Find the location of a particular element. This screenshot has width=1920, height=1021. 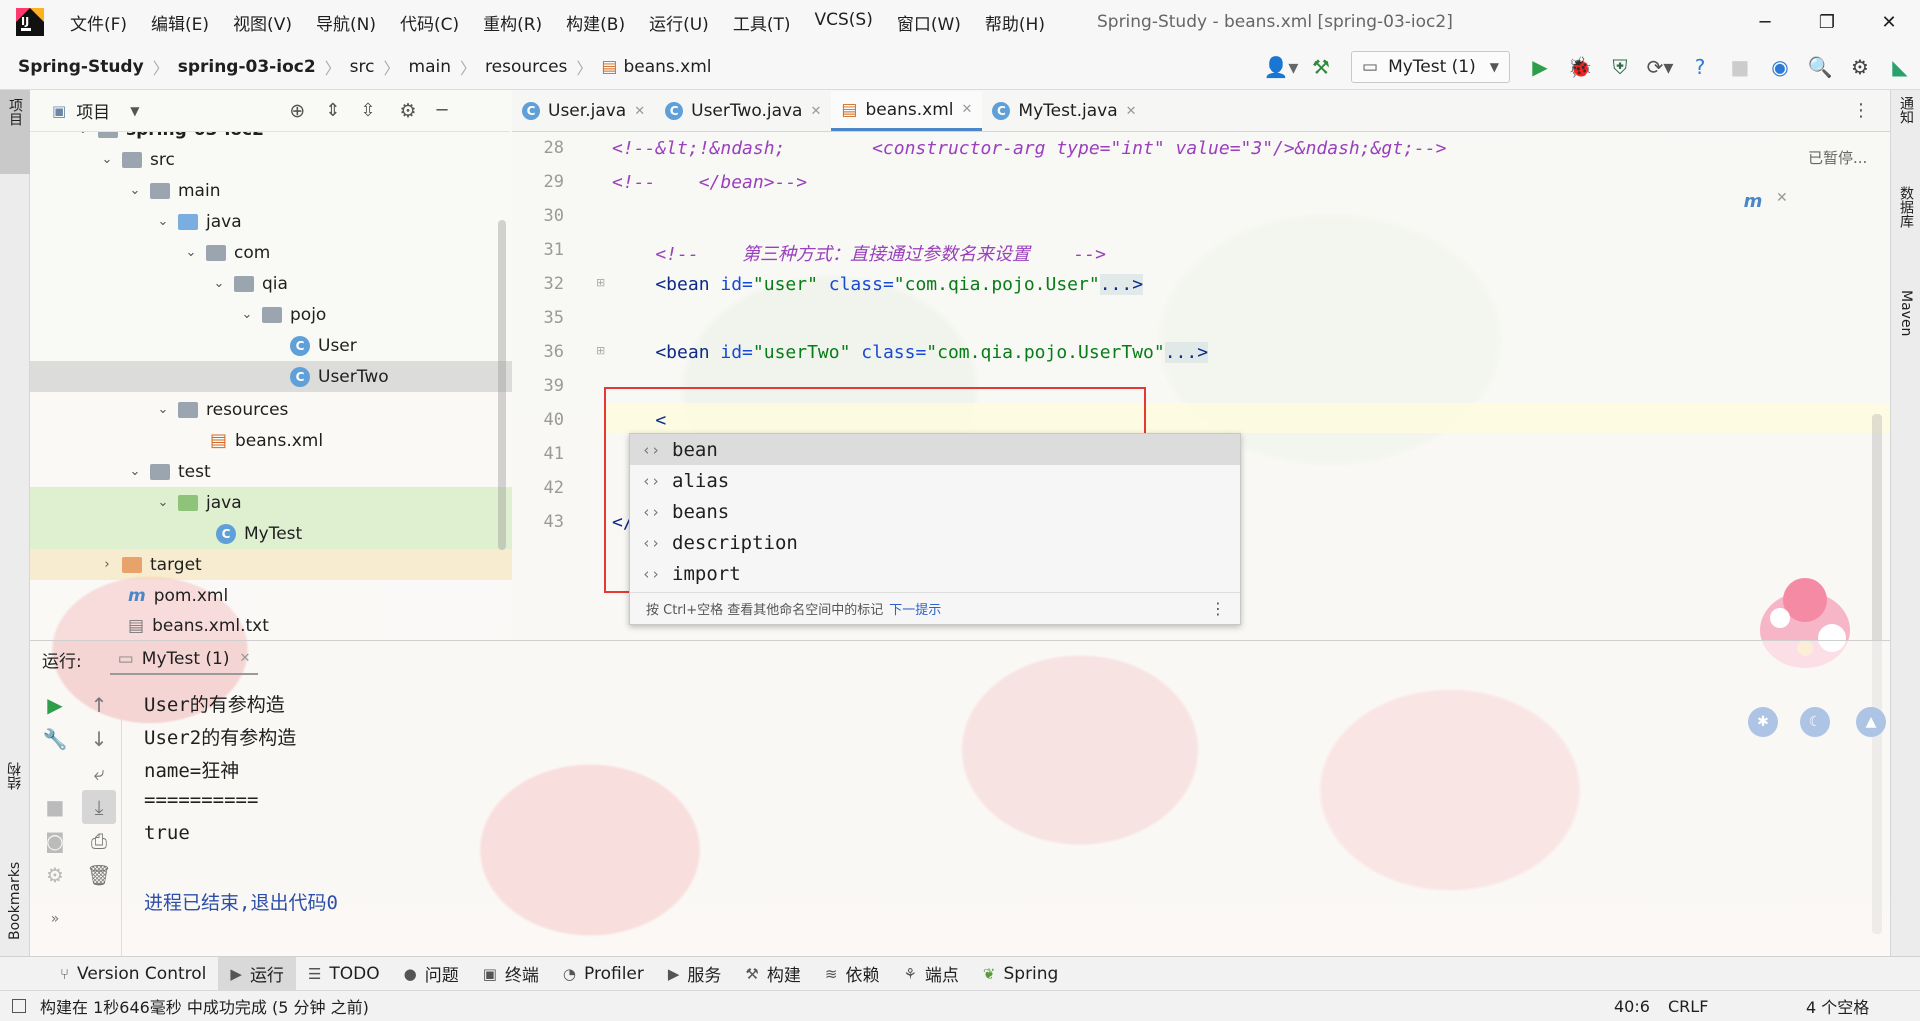

project-panel-title: 项目 is located at coordinates (93, 110).